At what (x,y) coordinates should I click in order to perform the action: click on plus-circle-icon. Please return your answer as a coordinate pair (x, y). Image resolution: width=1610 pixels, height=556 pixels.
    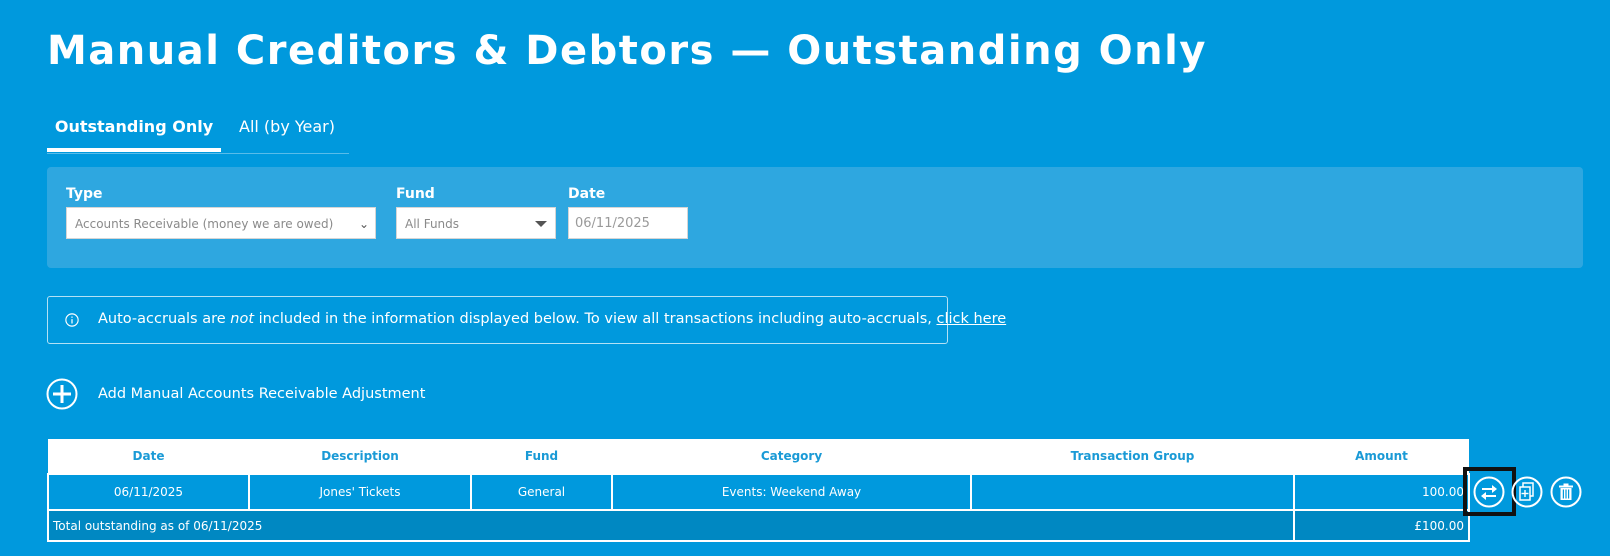
    Looking at the image, I should click on (62, 394).